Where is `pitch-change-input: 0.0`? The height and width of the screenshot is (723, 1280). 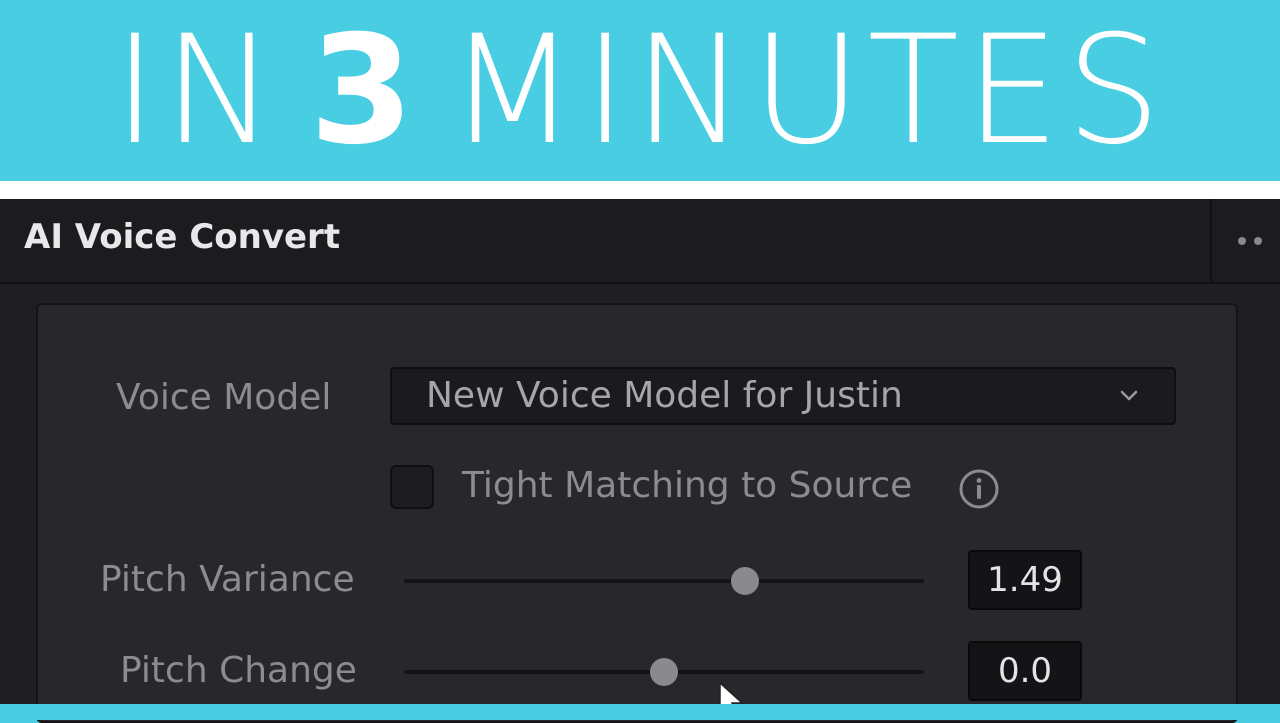
pitch-change-input: 0.0 is located at coordinates (1025, 671).